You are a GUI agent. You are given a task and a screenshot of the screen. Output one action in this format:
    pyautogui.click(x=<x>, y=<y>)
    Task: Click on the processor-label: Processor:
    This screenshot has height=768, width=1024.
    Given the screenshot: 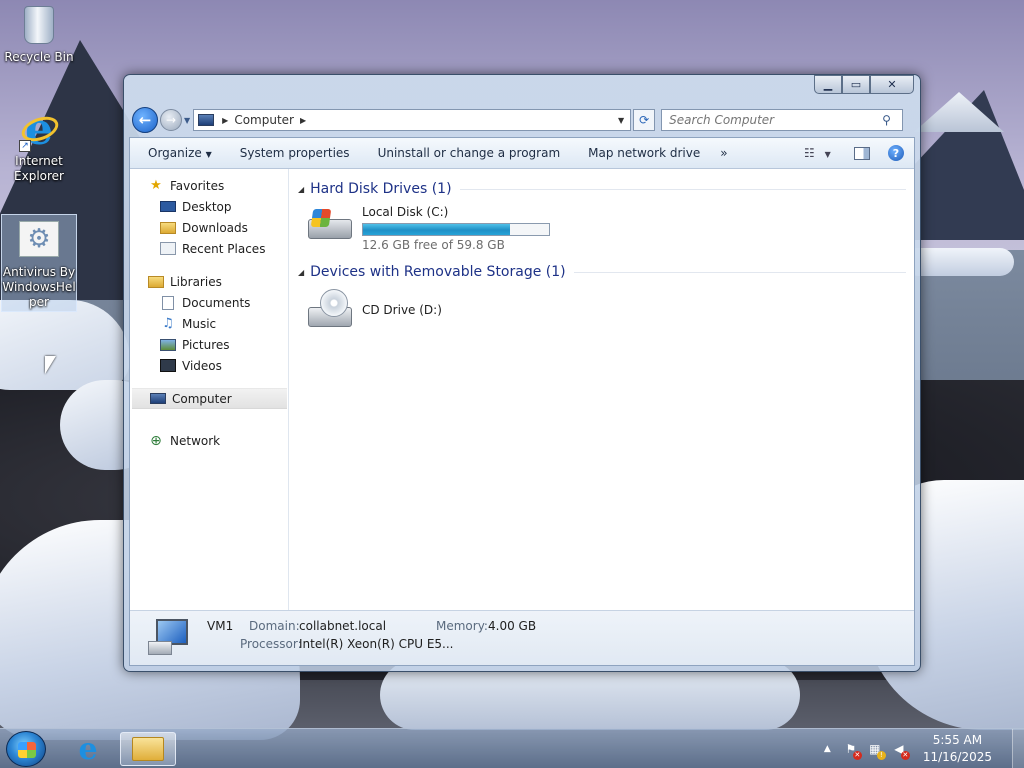 What is the action you would take?
    pyautogui.click(x=271, y=644)
    